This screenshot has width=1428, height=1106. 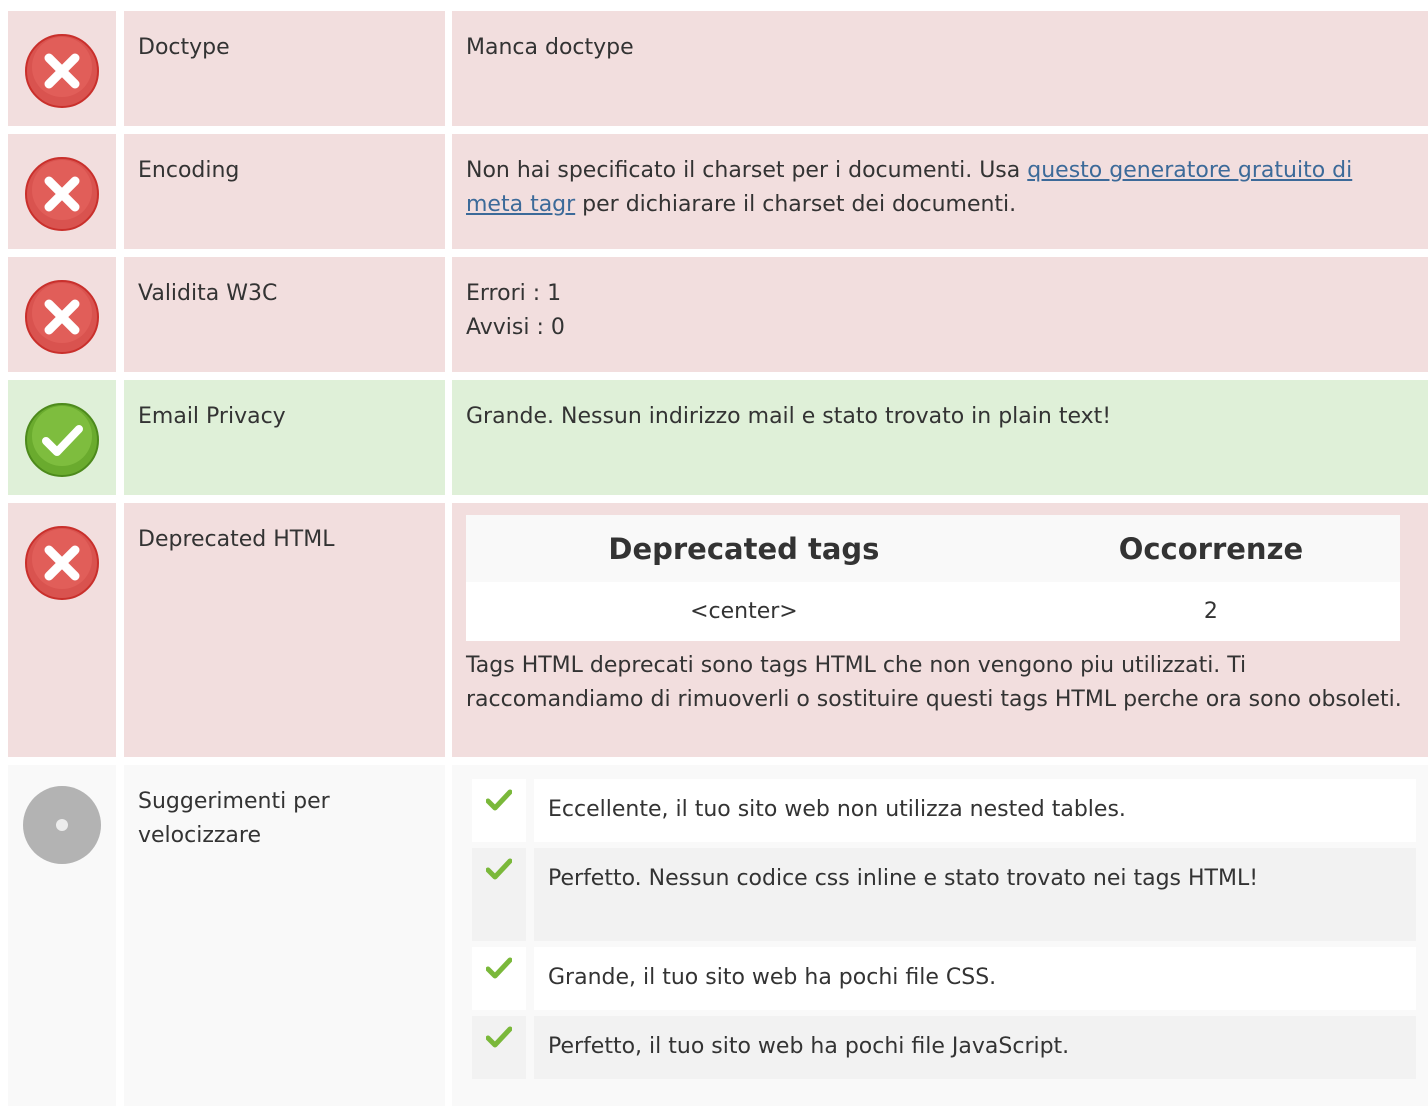 I want to click on column-header-occurrences: Occorrenze, so click(x=1210, y=548).